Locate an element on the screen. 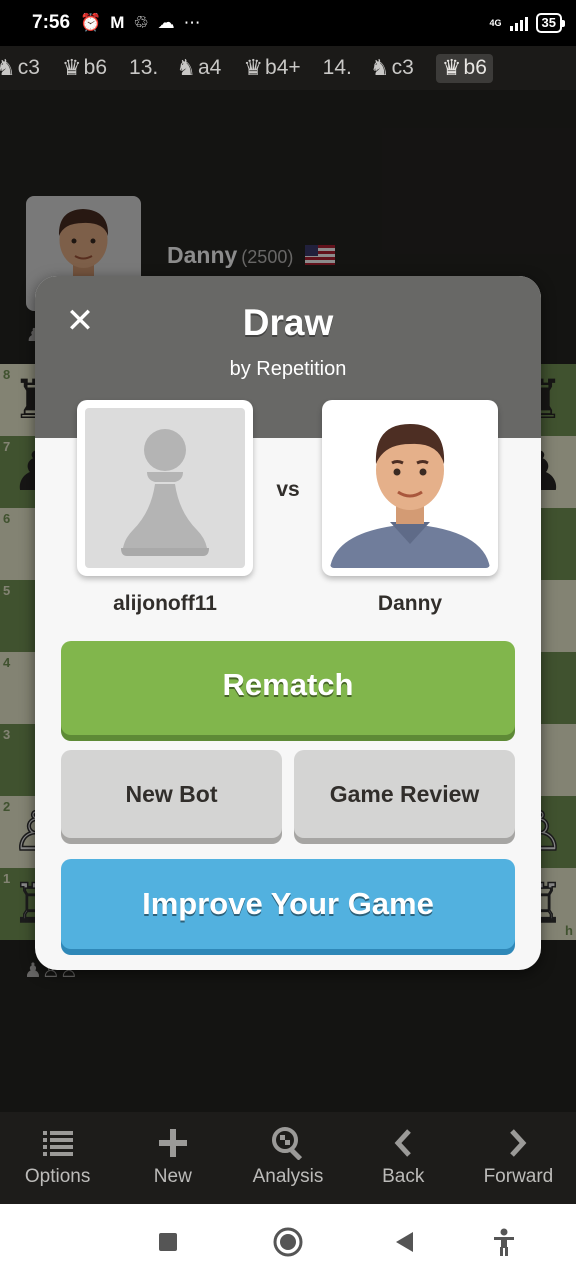 This screenshot has width=576, height=1280. options-button: Options is located at coordinates (57, 1158).